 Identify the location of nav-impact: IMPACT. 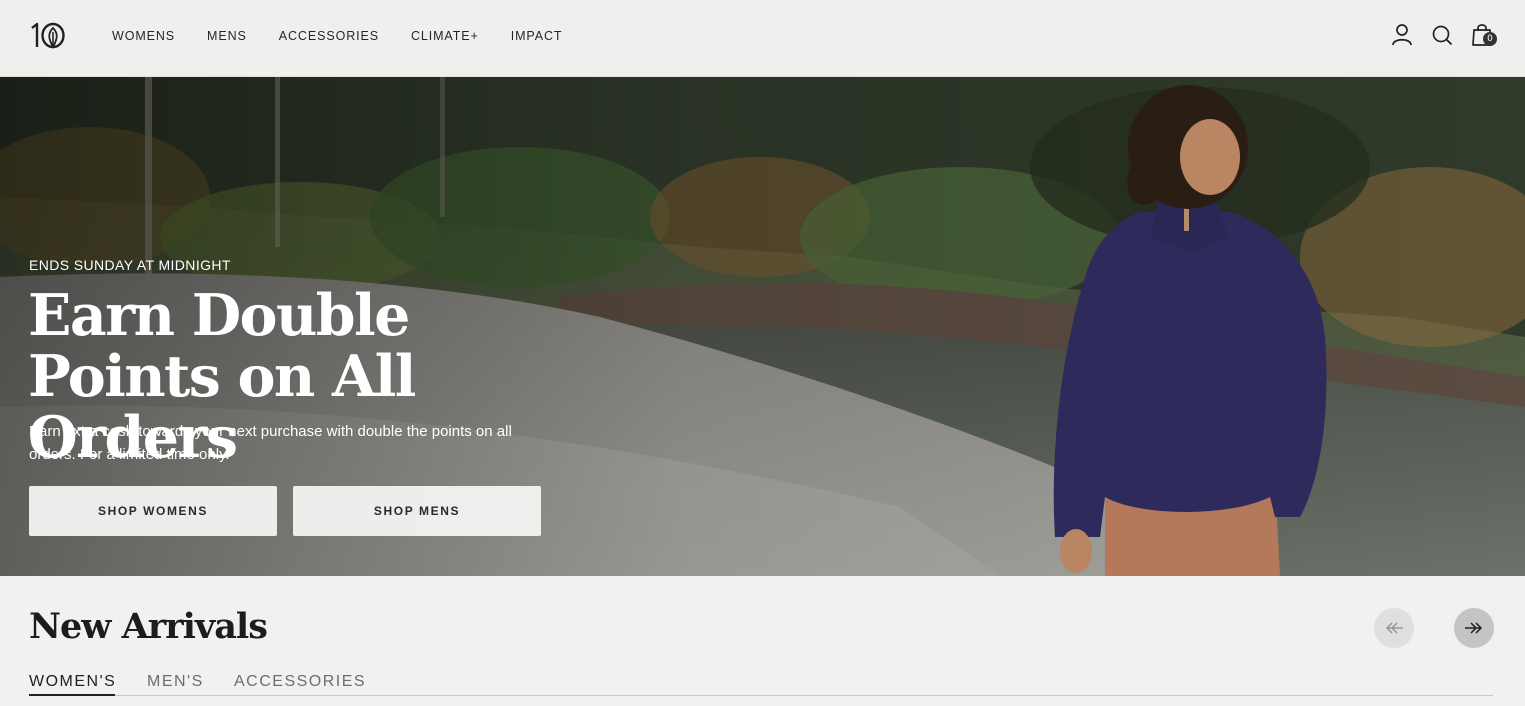
(537, 36).